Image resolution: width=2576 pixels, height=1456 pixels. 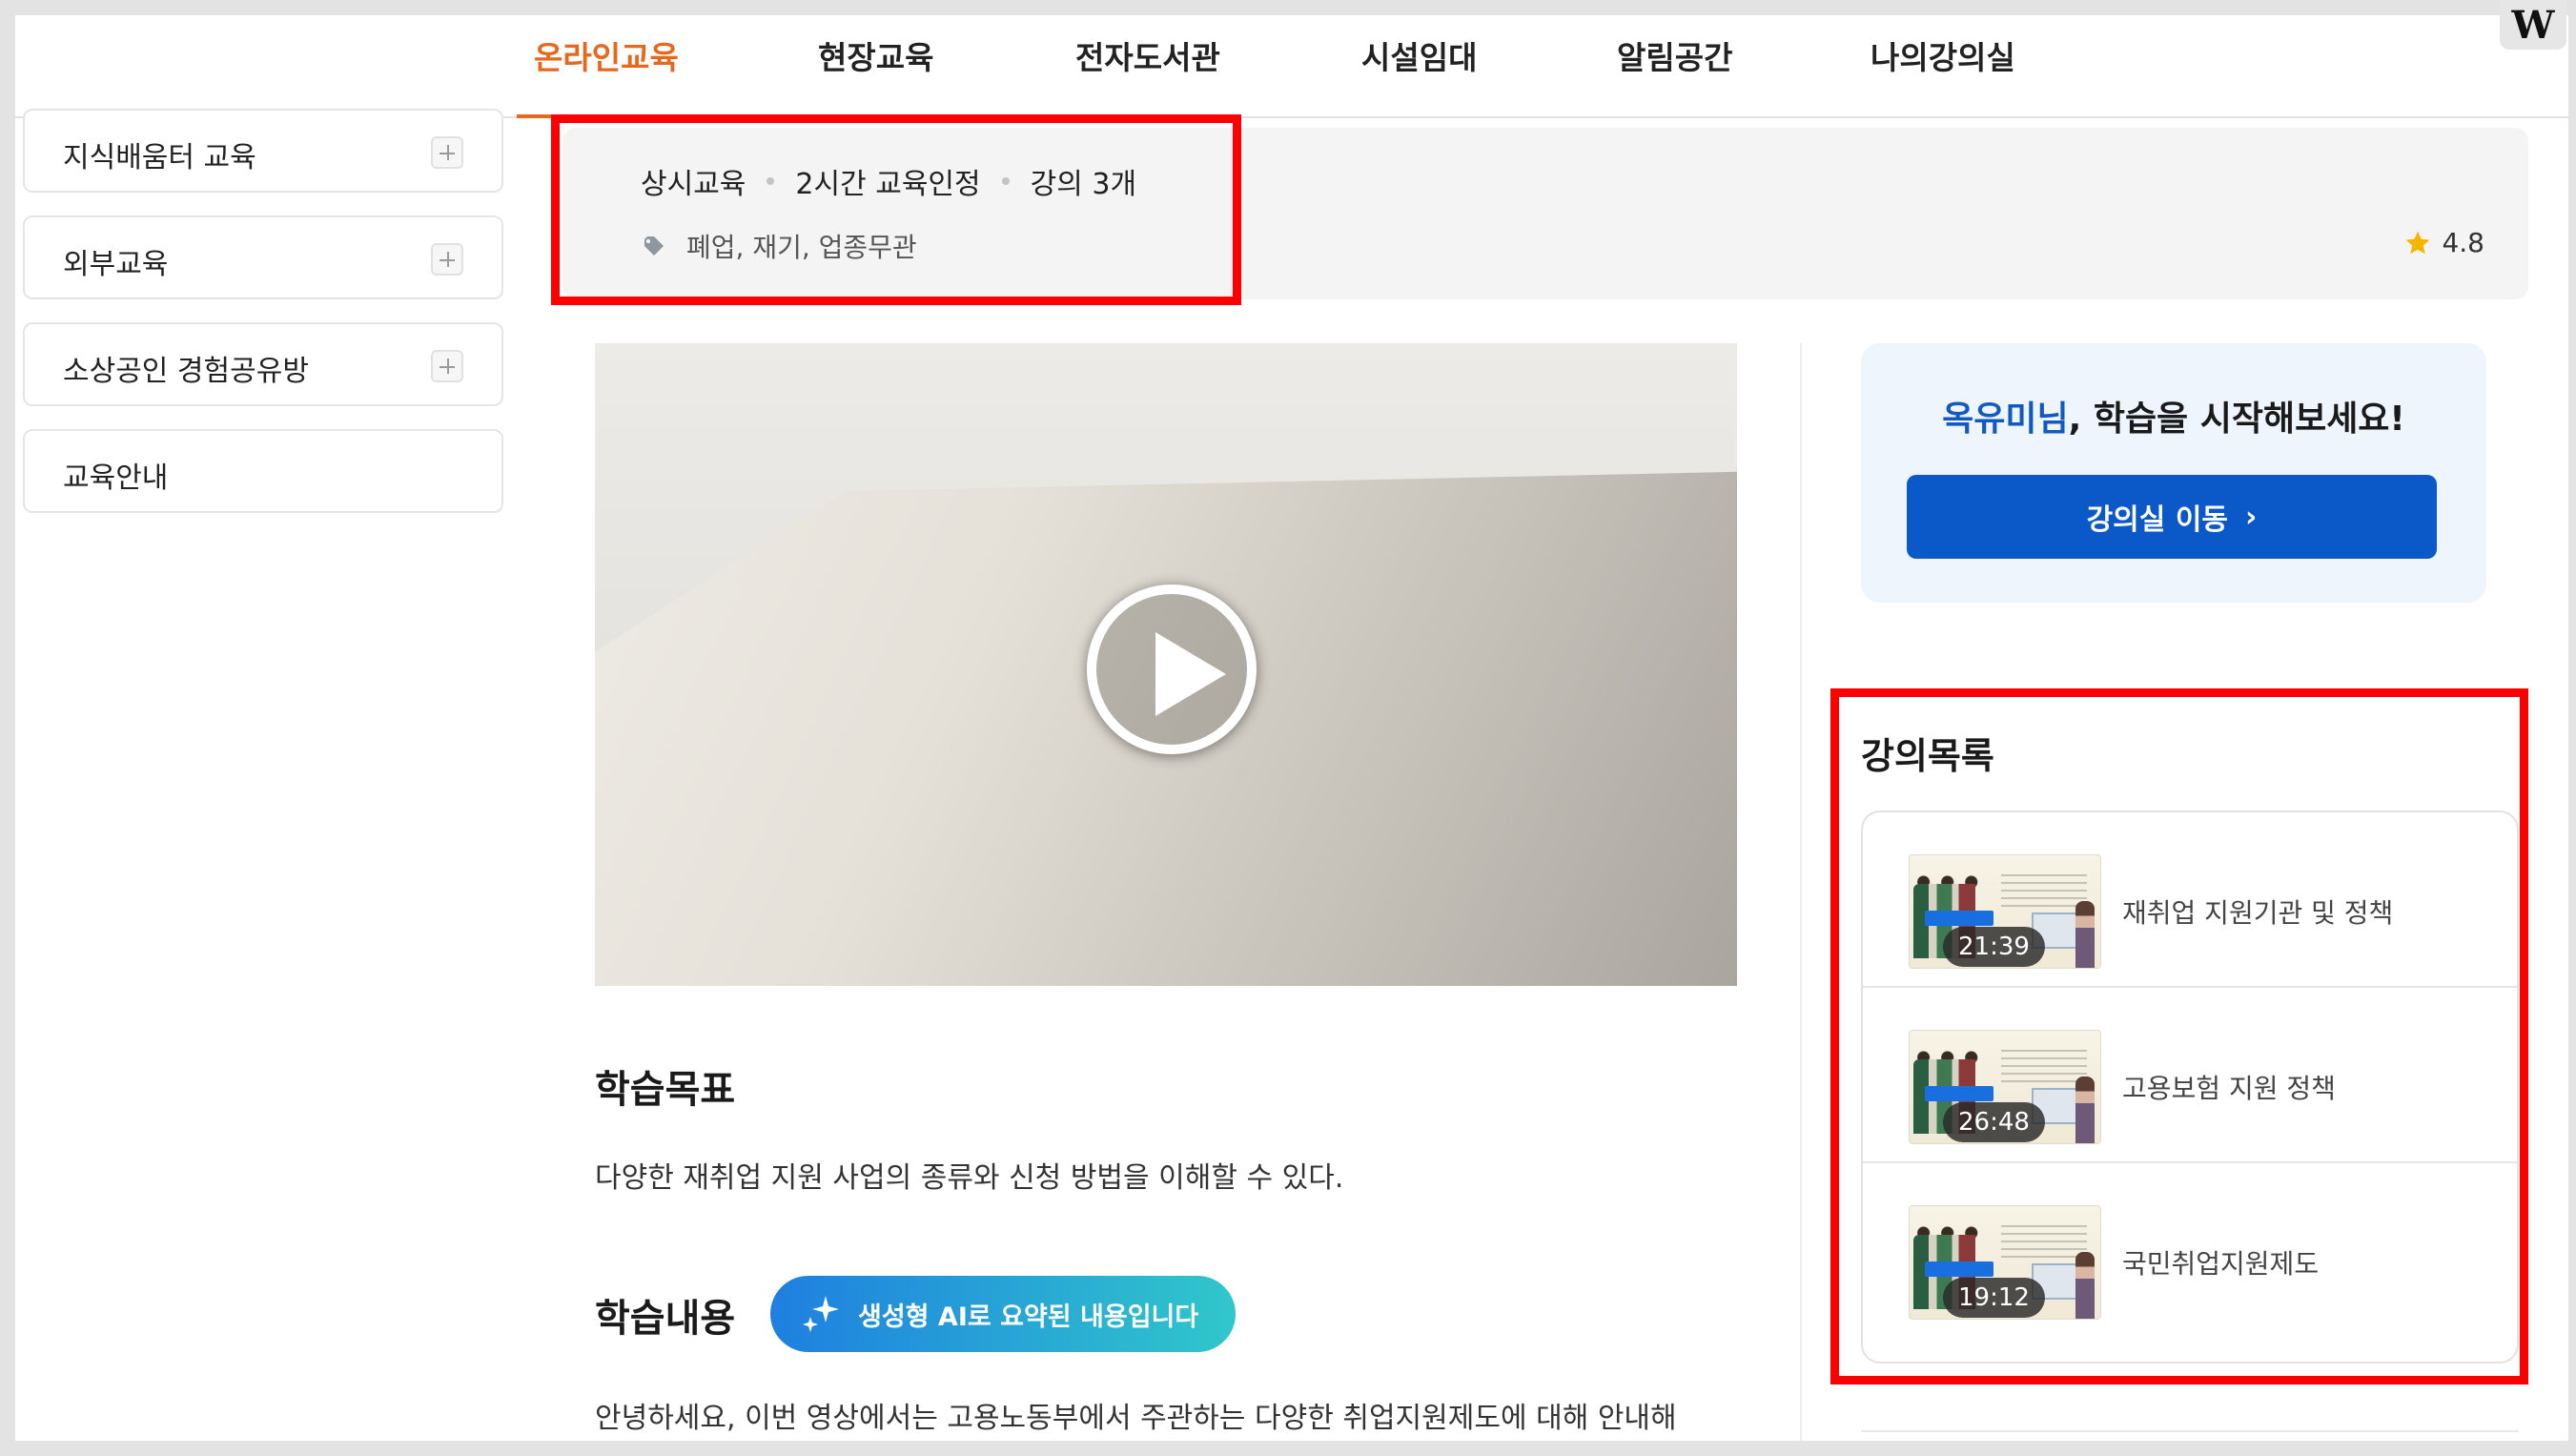 What do you see at coordinates (2220, 1262) in the screenshot?
I see `lecture-title: 국민취업지원제도` at bounding box center [2220, 1262].